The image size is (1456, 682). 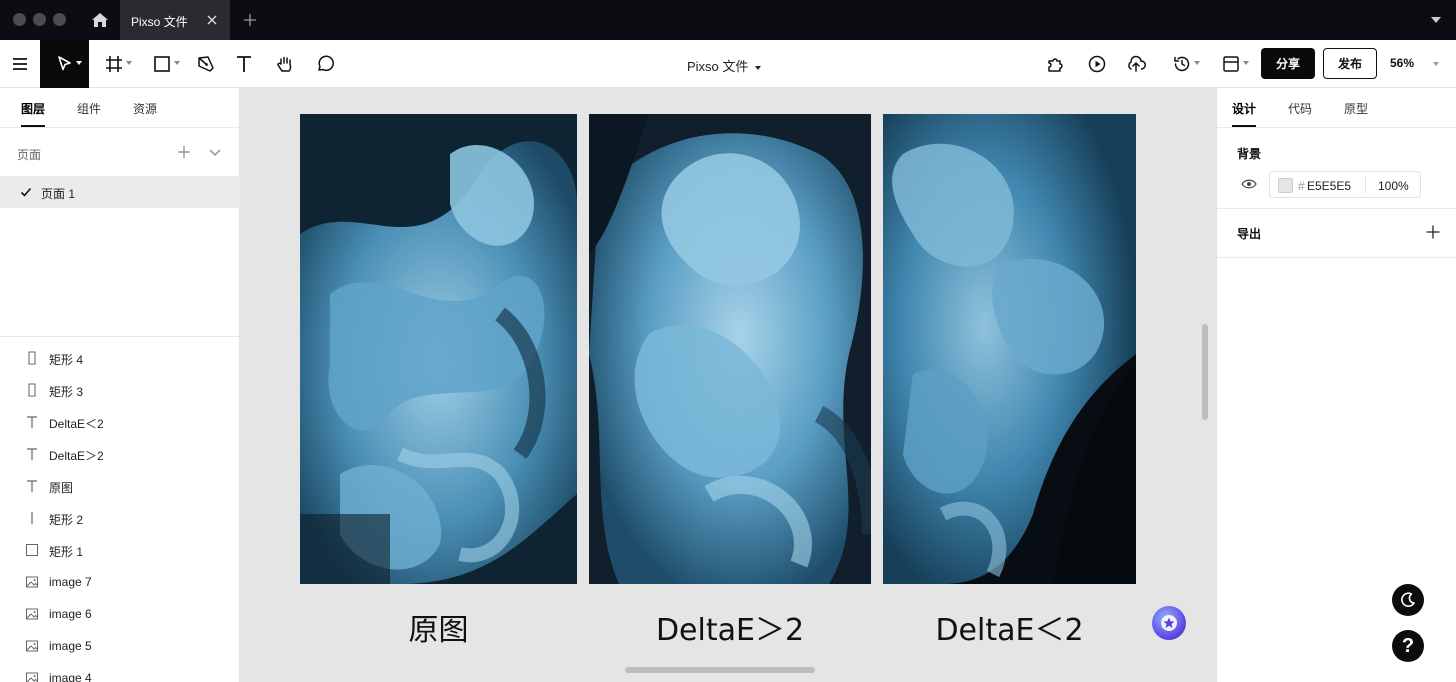 I want to click on add-export-plus-icon, so click(x=1433, y=232).